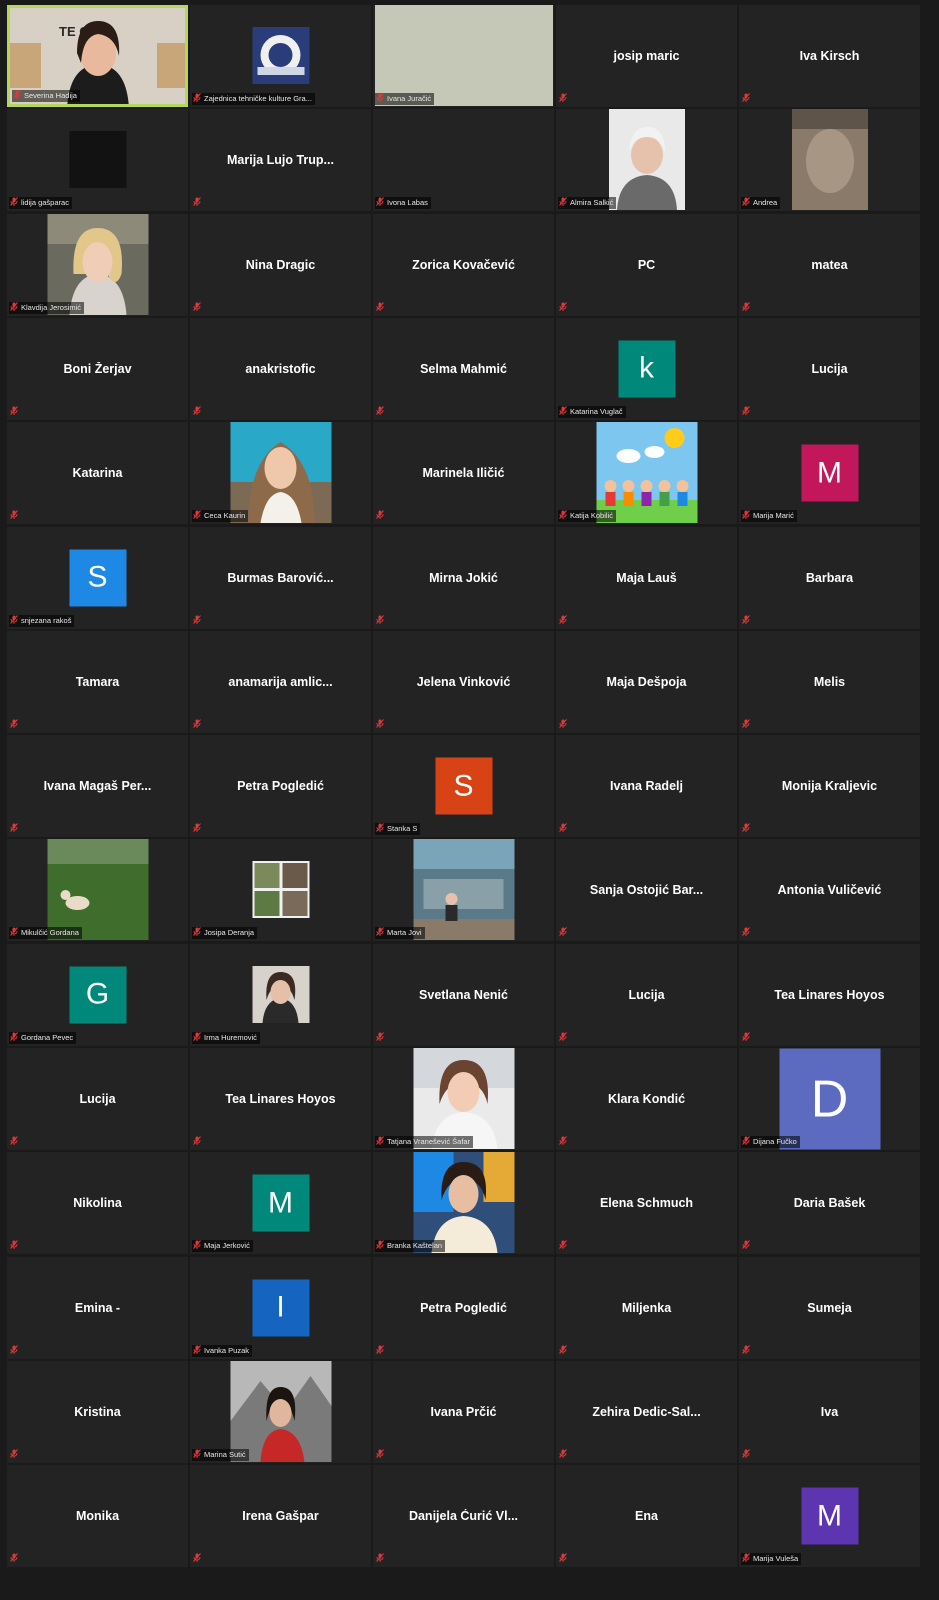 This screenshot has width=939, height=1600. I want to click on participant-tile-marina-sutic: Marina Sutić, so click(280, 1411).